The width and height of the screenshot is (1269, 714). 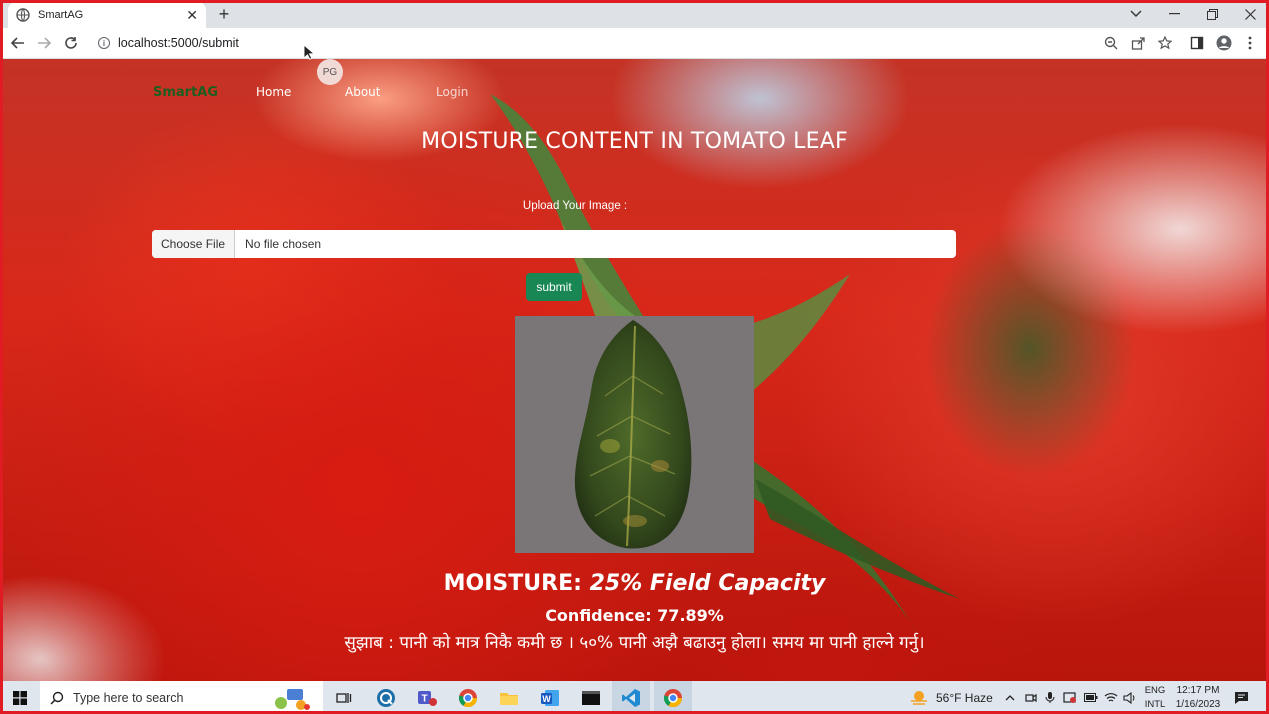 I want to click on file-input: Choose File No file chosen, so click(x=554, y=244).